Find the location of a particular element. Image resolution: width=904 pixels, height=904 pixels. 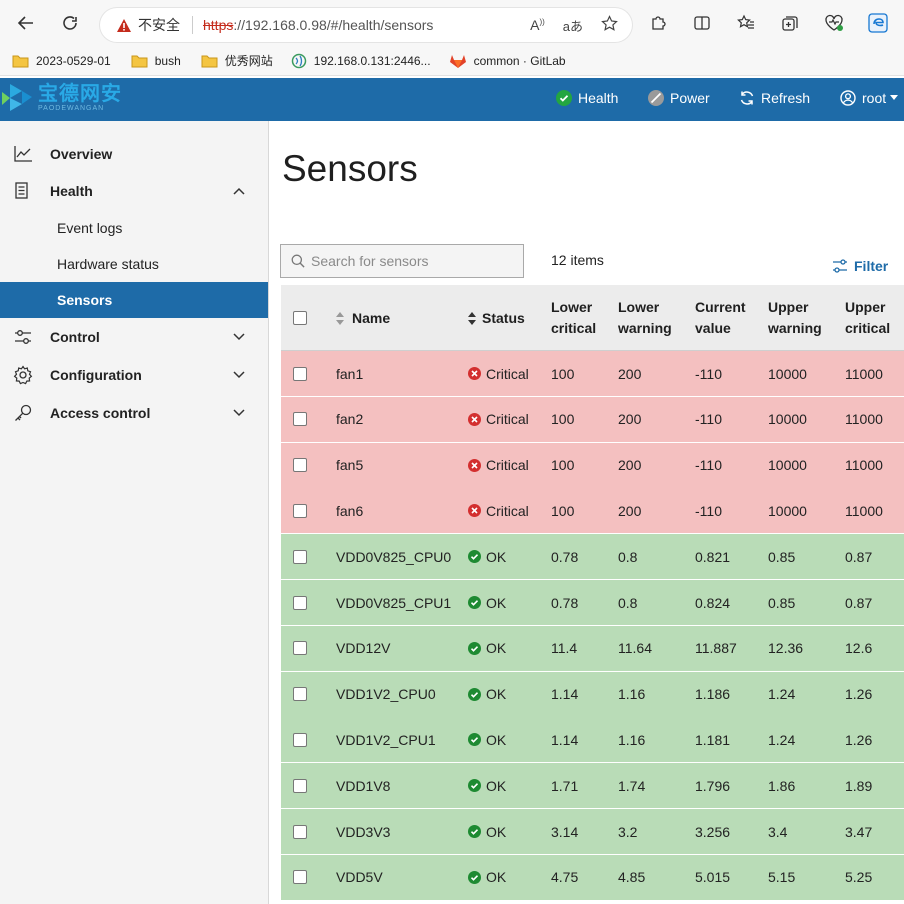

folder-icon is located at coordinates (209, 61).